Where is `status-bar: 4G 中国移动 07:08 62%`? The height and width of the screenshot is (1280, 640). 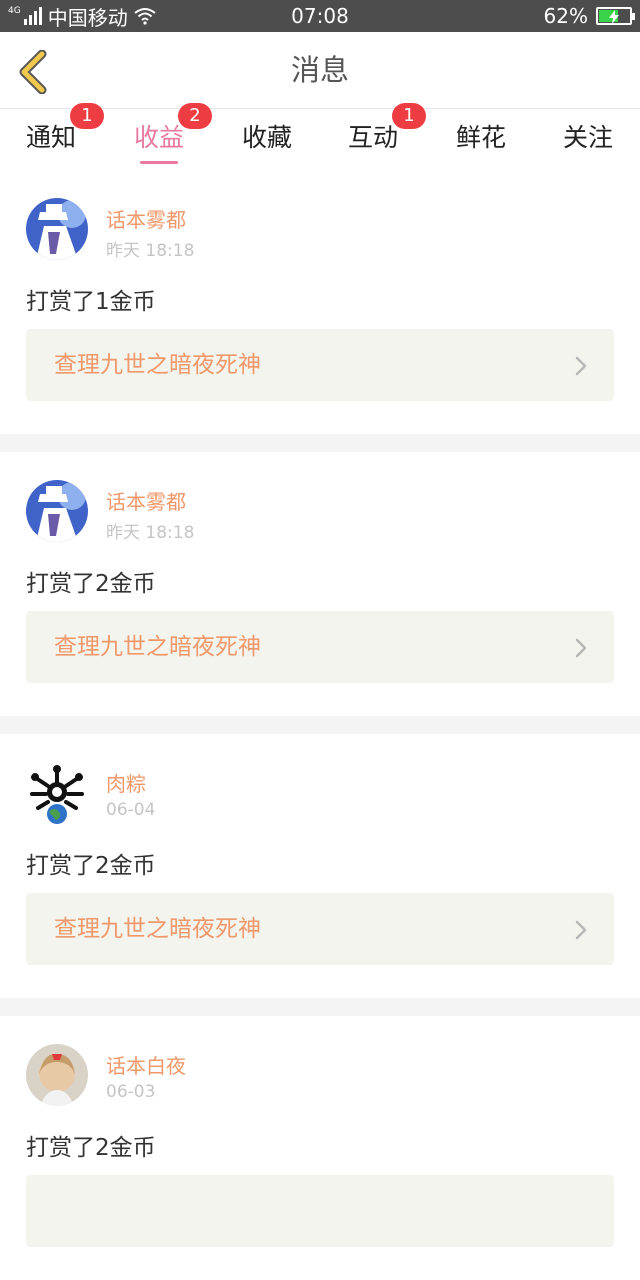
status-bar: 4G 中国移动 07:08 62% is located at coordinates (320, 16).